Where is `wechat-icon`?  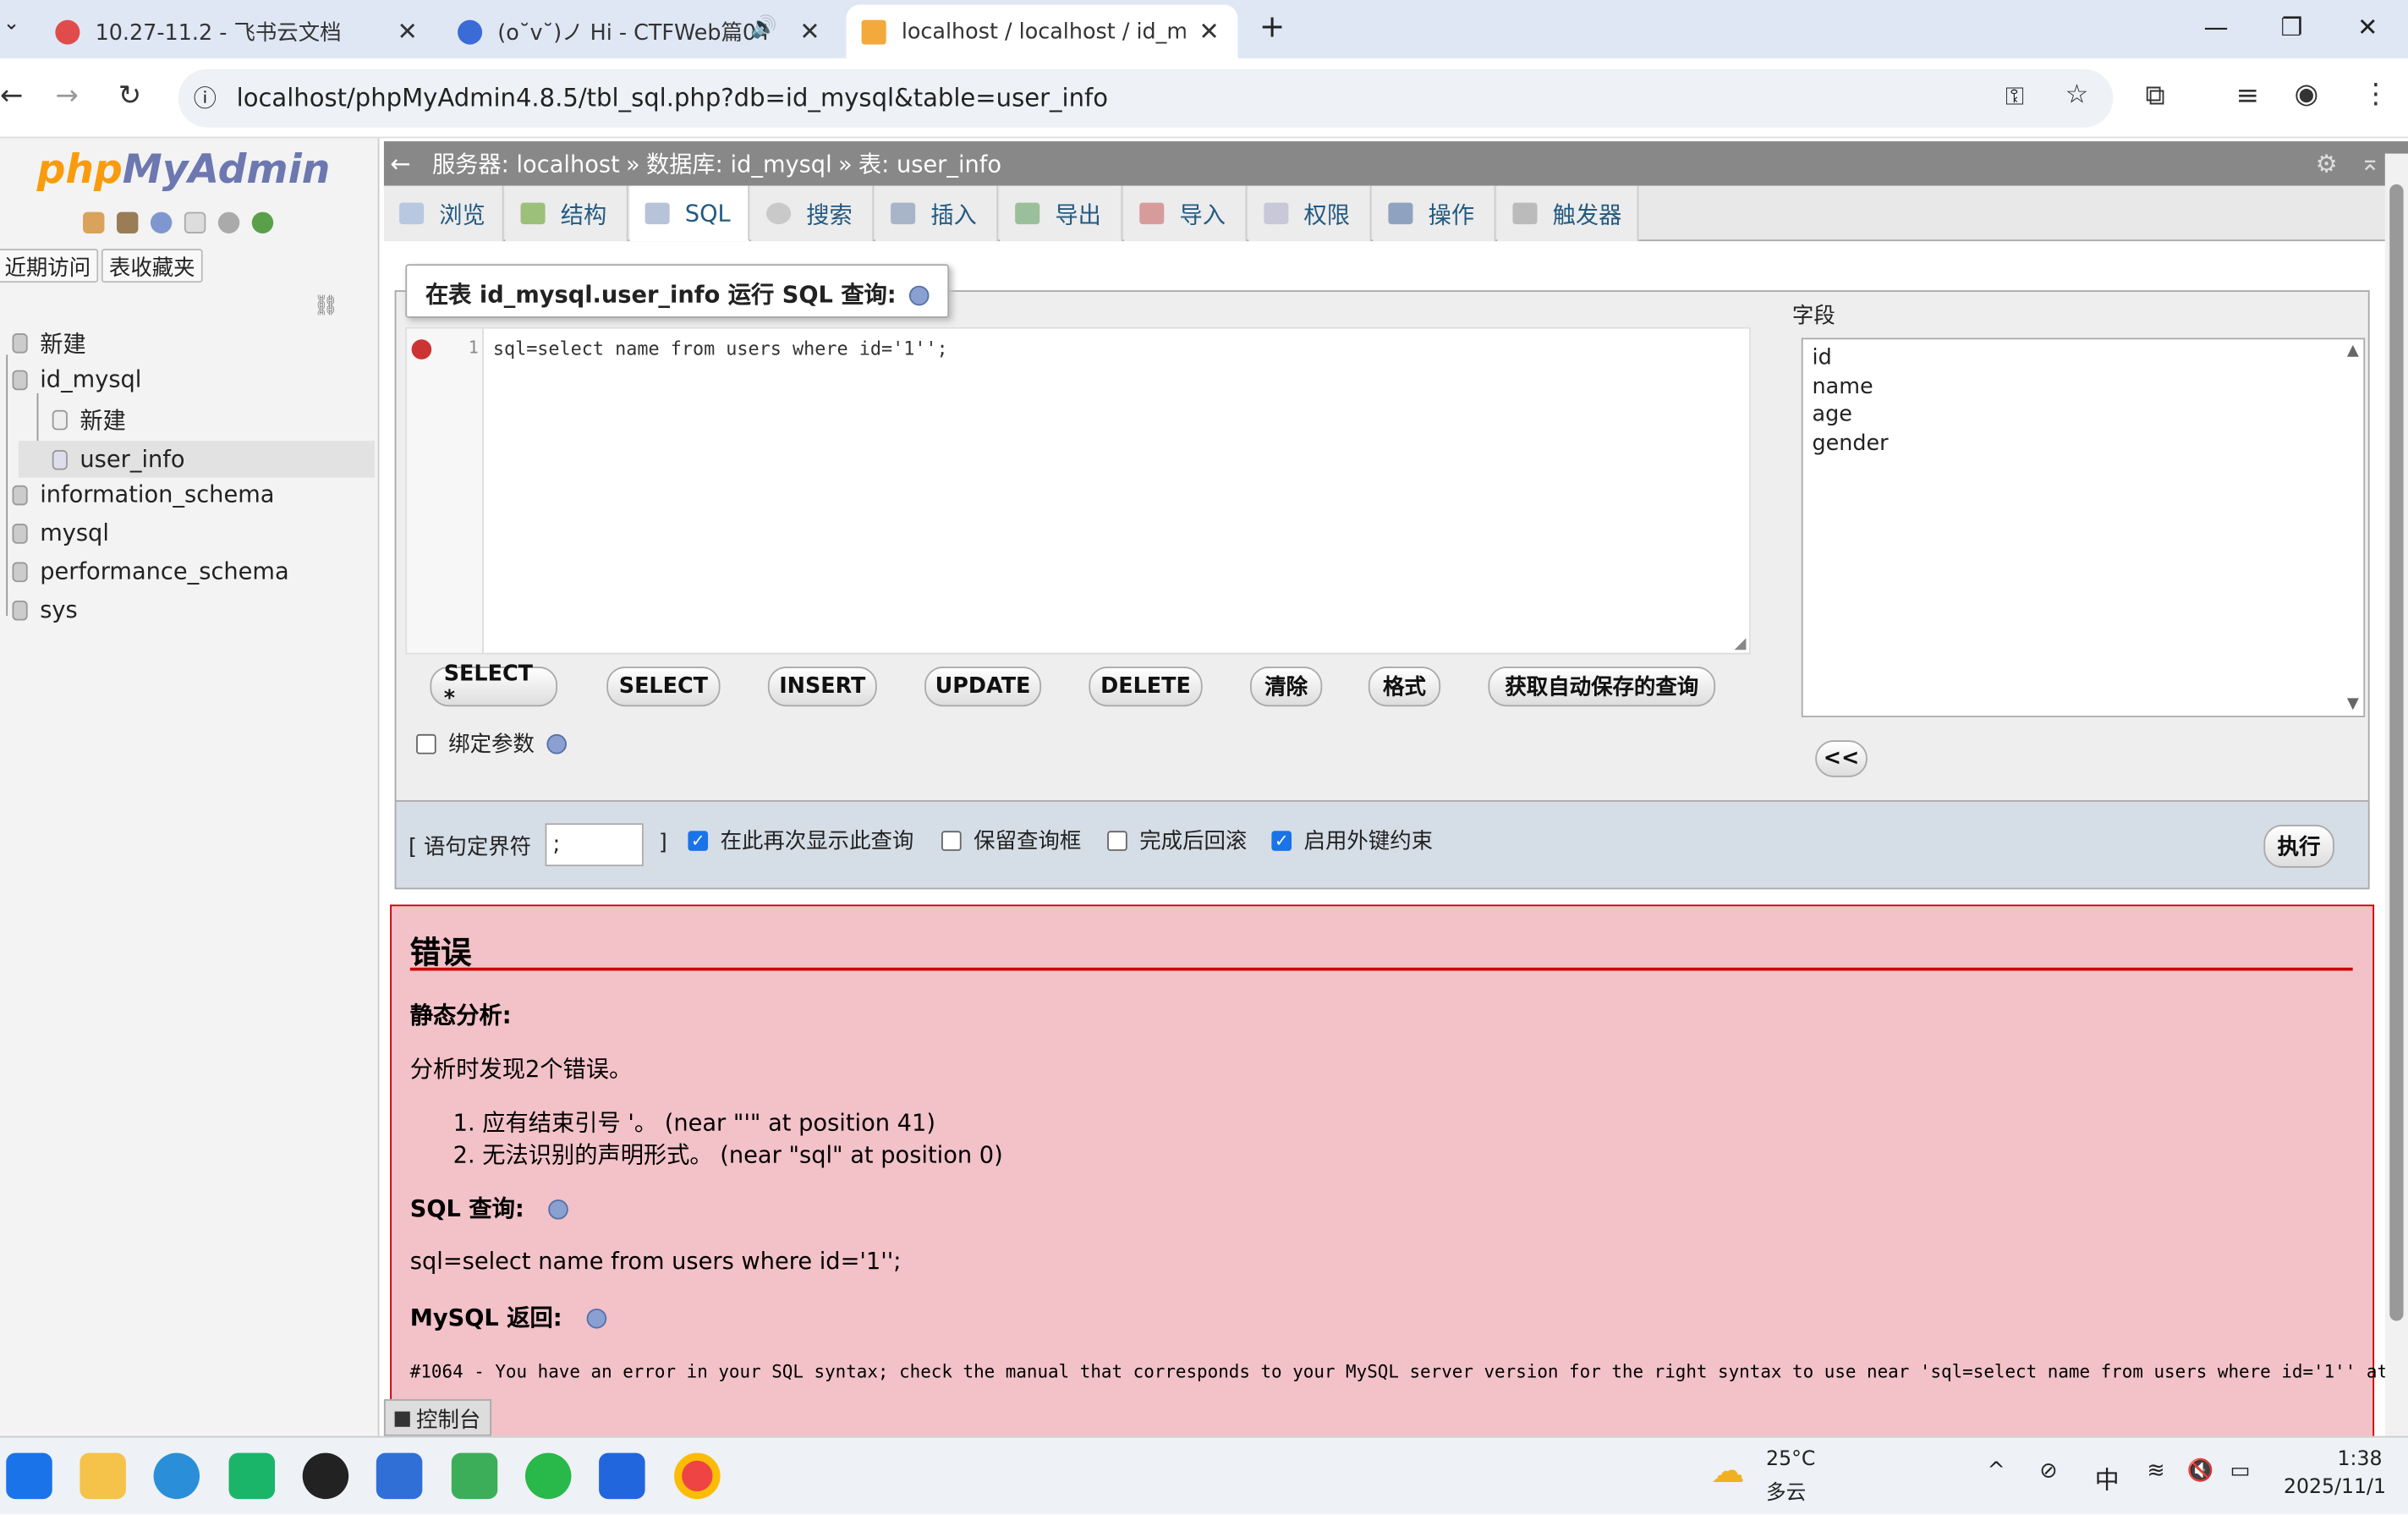
wechat-icon is located at coordinates (548, 1476).